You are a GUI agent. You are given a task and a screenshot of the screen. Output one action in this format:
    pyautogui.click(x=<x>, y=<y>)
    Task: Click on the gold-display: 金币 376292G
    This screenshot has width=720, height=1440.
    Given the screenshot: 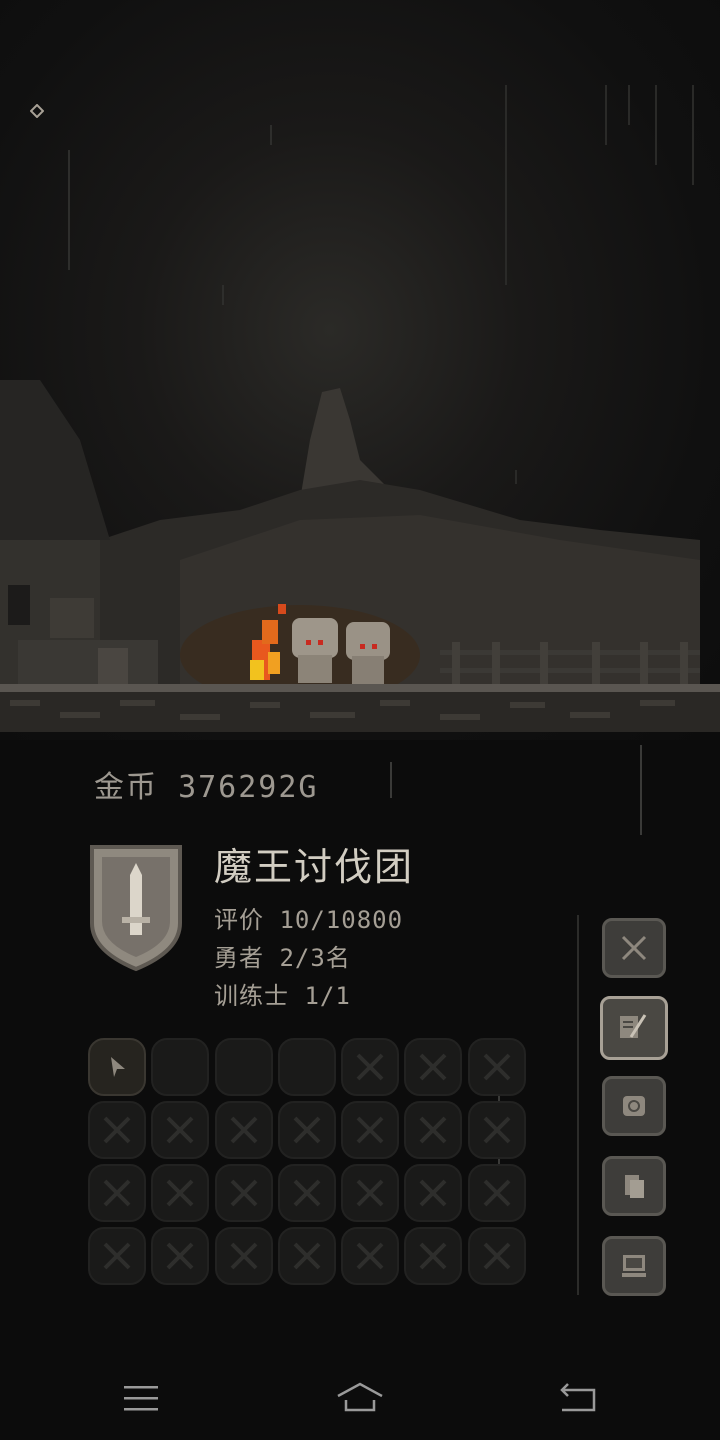 What is the action you would take?
    pyautogui.click(x=206, y=784)
    